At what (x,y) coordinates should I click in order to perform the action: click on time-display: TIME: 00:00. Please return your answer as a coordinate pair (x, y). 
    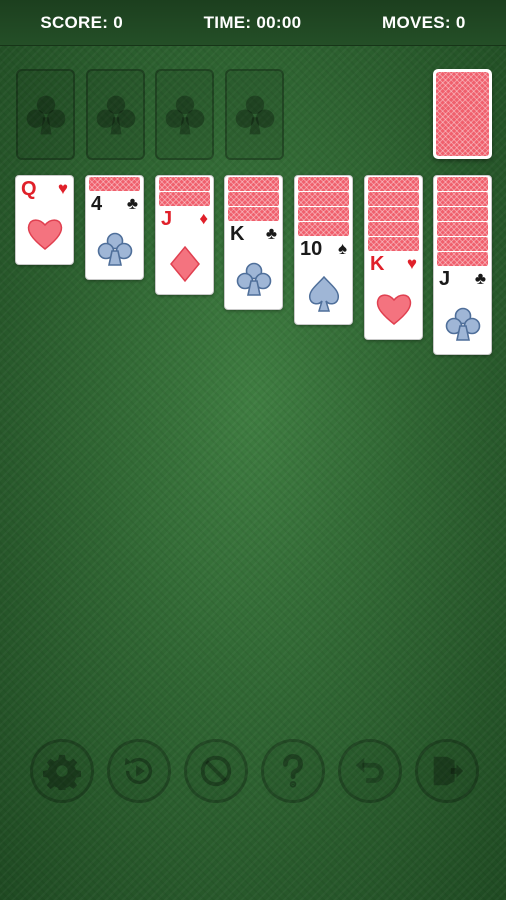
    Looking at the image, I should click on (253, 23).